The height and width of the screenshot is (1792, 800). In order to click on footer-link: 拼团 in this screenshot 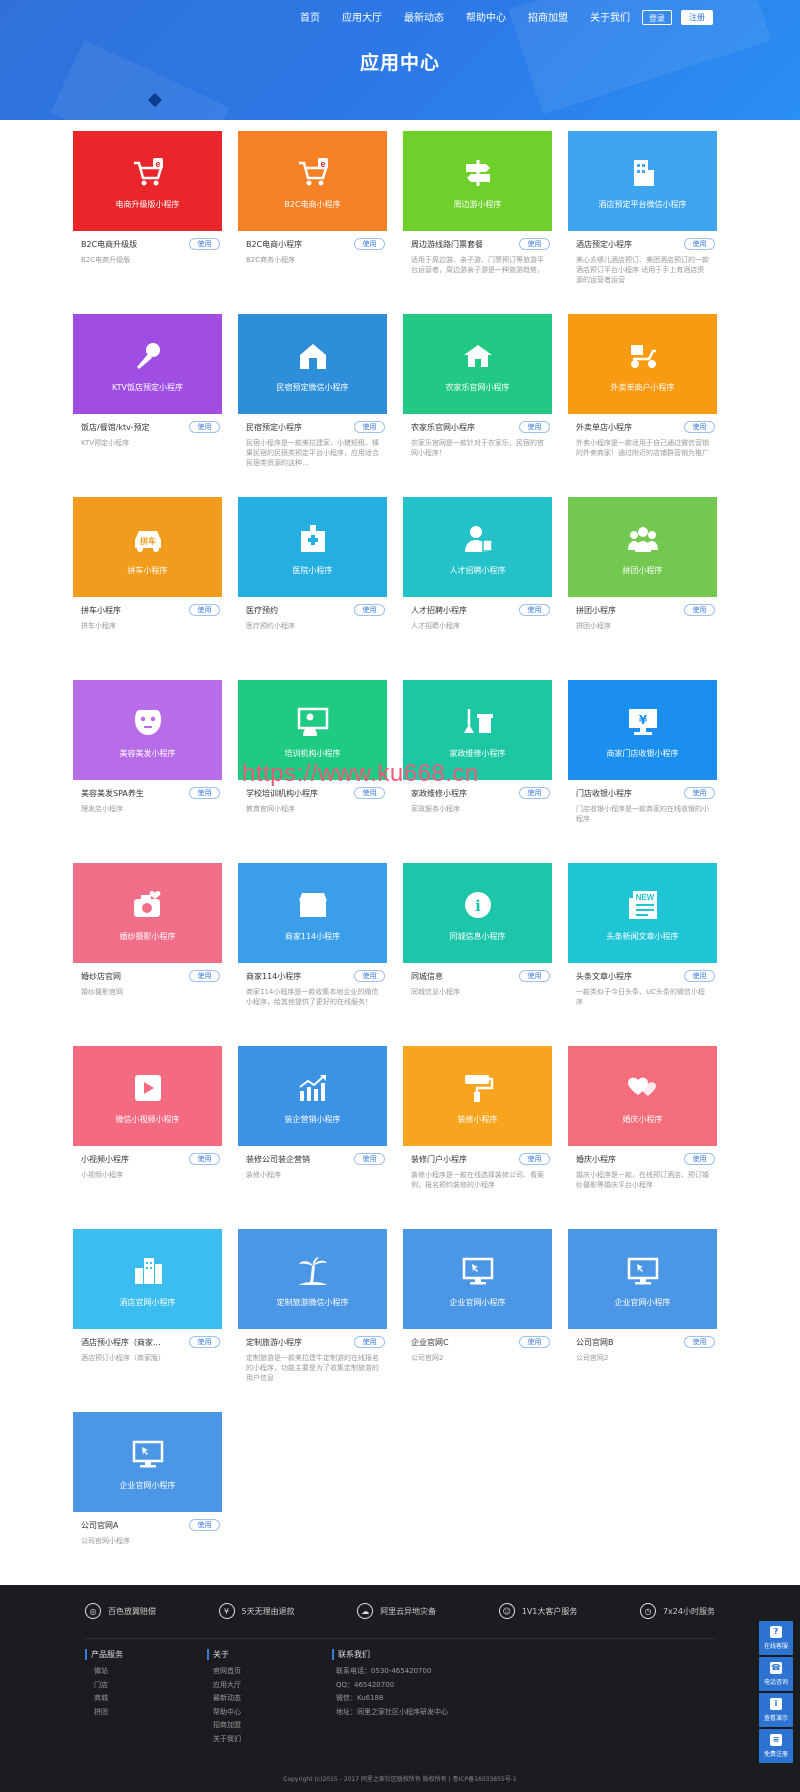, I will do `click(104, 1713)`.